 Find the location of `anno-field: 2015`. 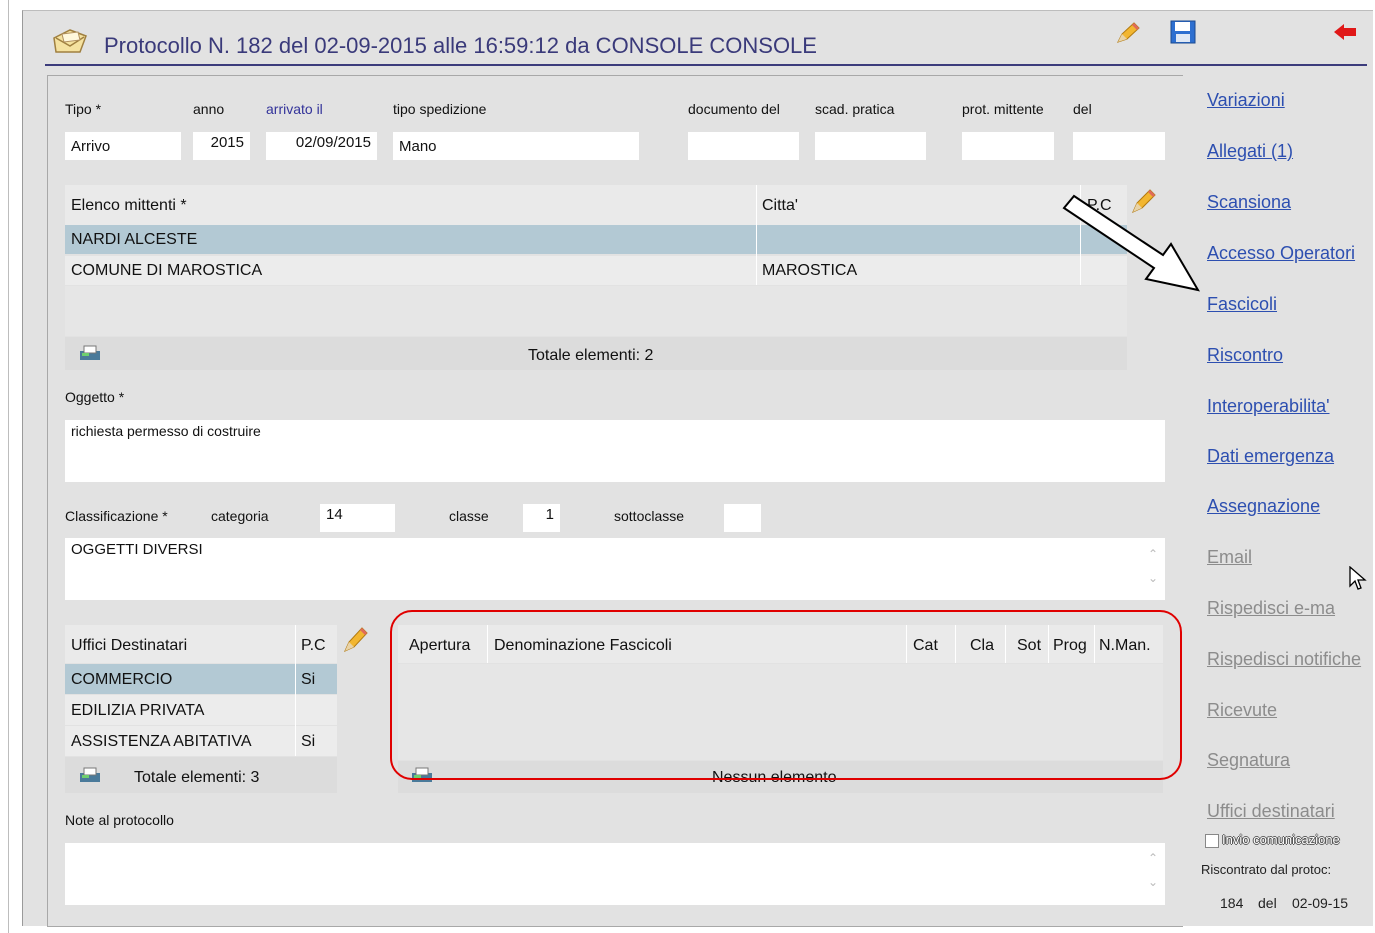

anno-field: 2015 is located at coordinates (221, 146).